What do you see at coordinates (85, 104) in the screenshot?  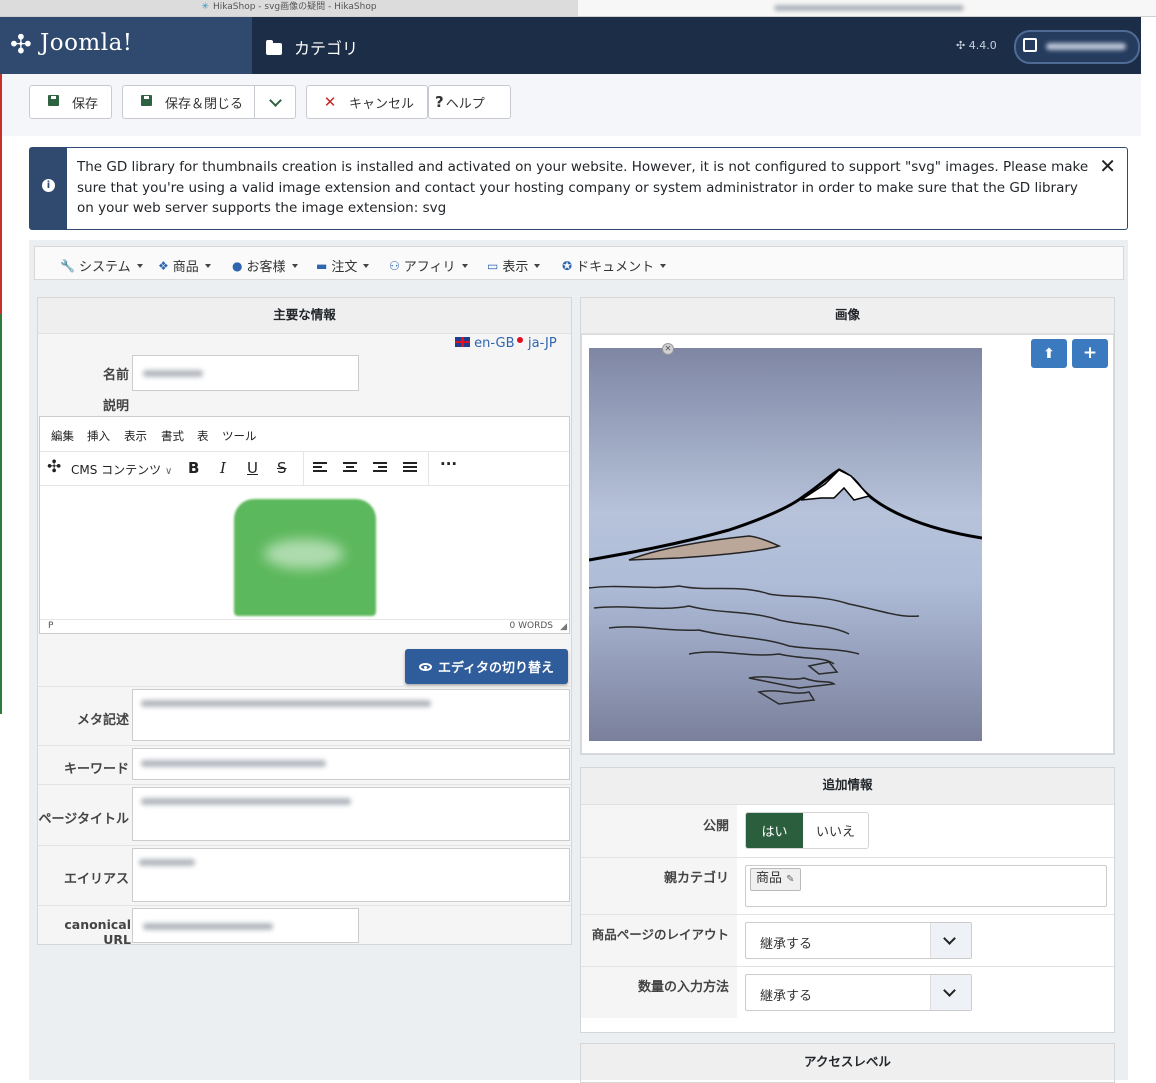 I see `save-label: 保存` at bounding box center [85, 104].